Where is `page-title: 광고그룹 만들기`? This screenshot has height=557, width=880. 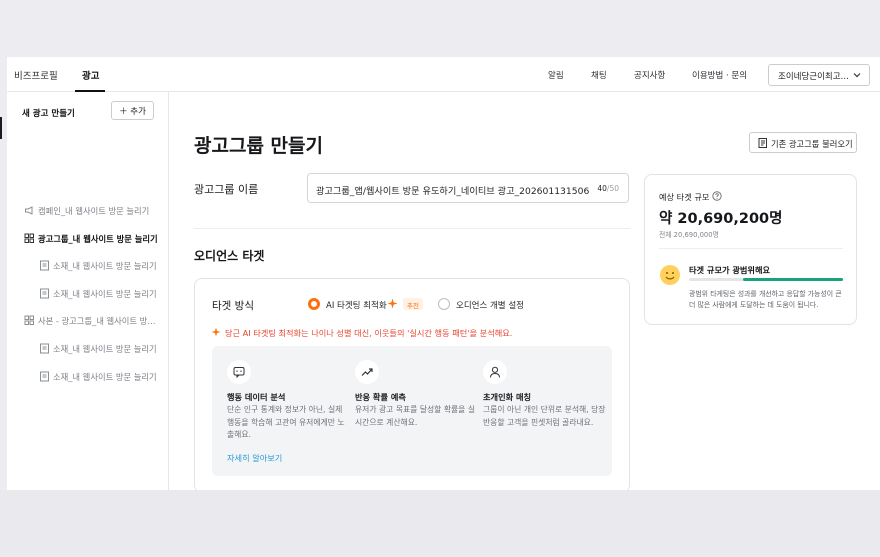 page-title: 광고그룹 만들기 is located at coordinates (258, 146).